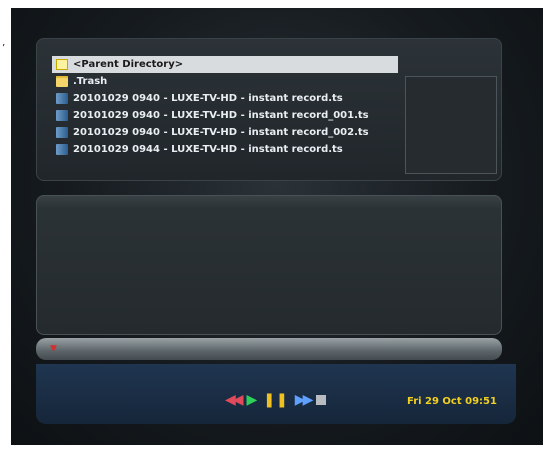  Describe the element at coordinates (451, 125) in the screenshot. I see `preview-thumbnail` at that location.